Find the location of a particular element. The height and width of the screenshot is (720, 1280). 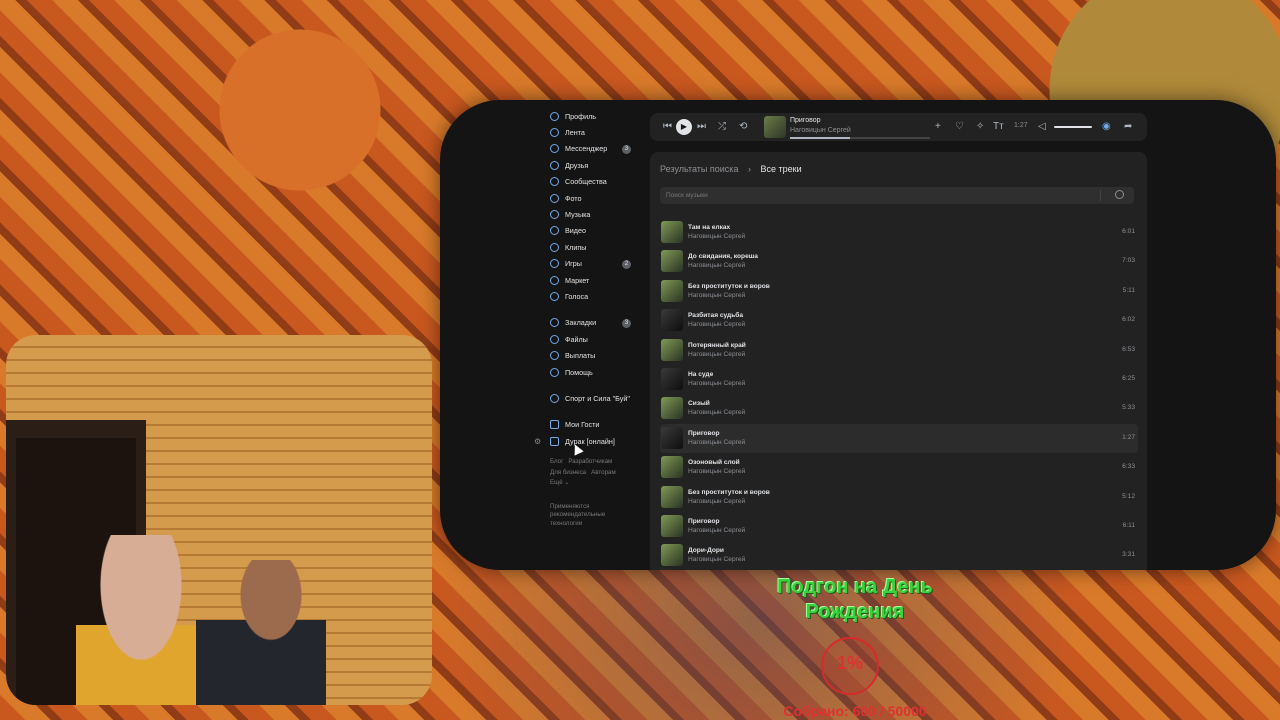

sidebar-item-group: Спорт и Сила "Буй" is located at coordinates (600, 398).